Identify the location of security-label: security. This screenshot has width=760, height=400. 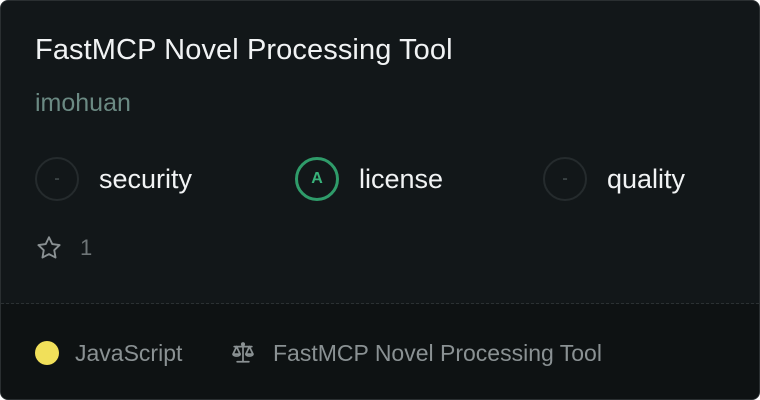
(146, 178).